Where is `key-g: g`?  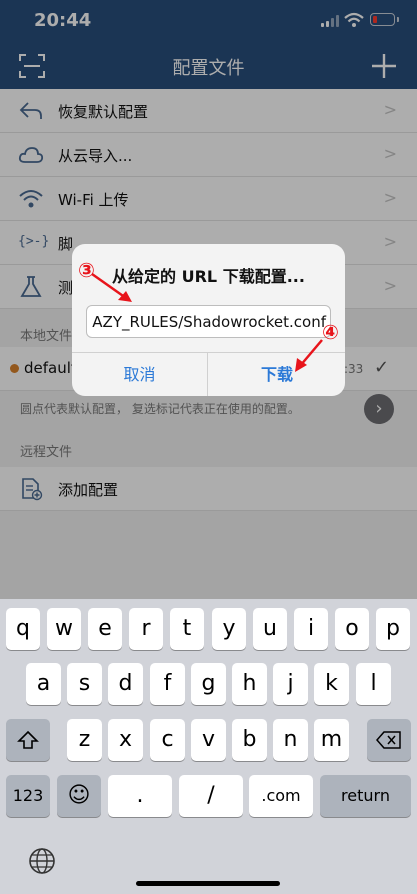 key-g: g is located at coordinates (208, 684).